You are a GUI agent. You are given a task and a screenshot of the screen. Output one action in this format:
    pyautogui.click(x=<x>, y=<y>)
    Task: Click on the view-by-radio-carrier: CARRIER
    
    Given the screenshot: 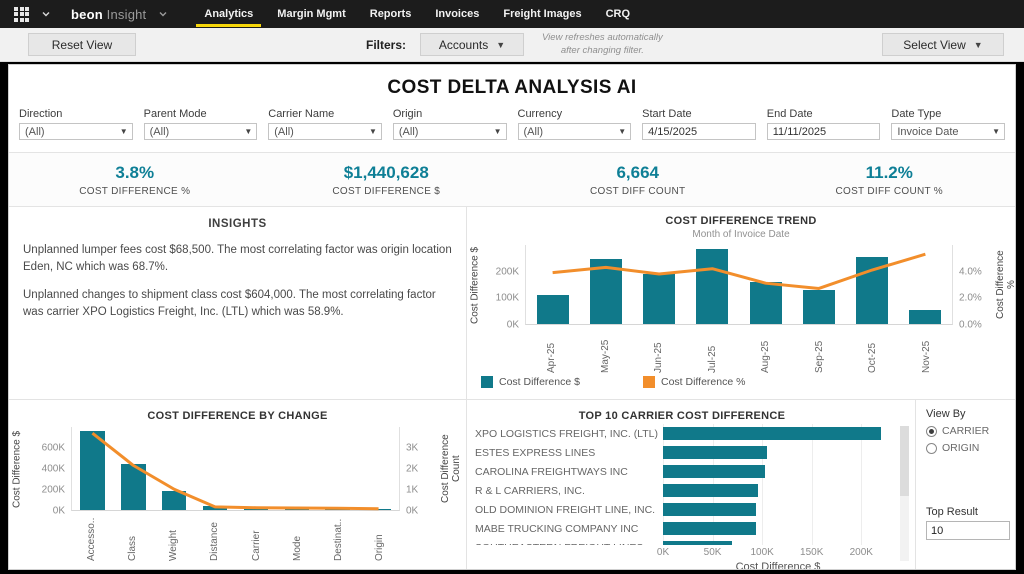 What is the action you would take?
    pyautogui.click(x=970, y=431)
    